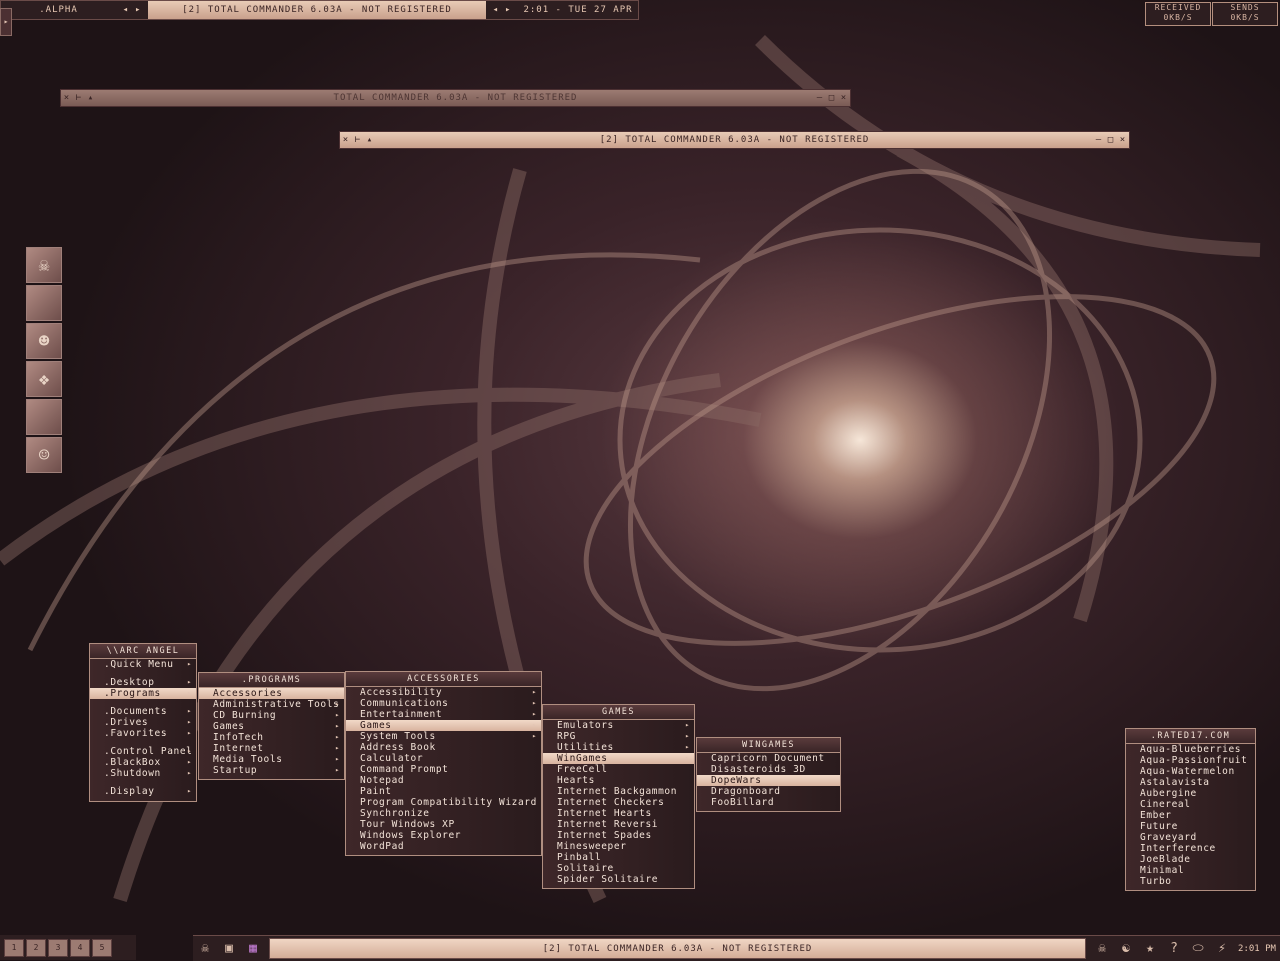  Describe the element at coordinates (44, 455) in the screenshot. I see `portrait-icon: ☺` at that location.